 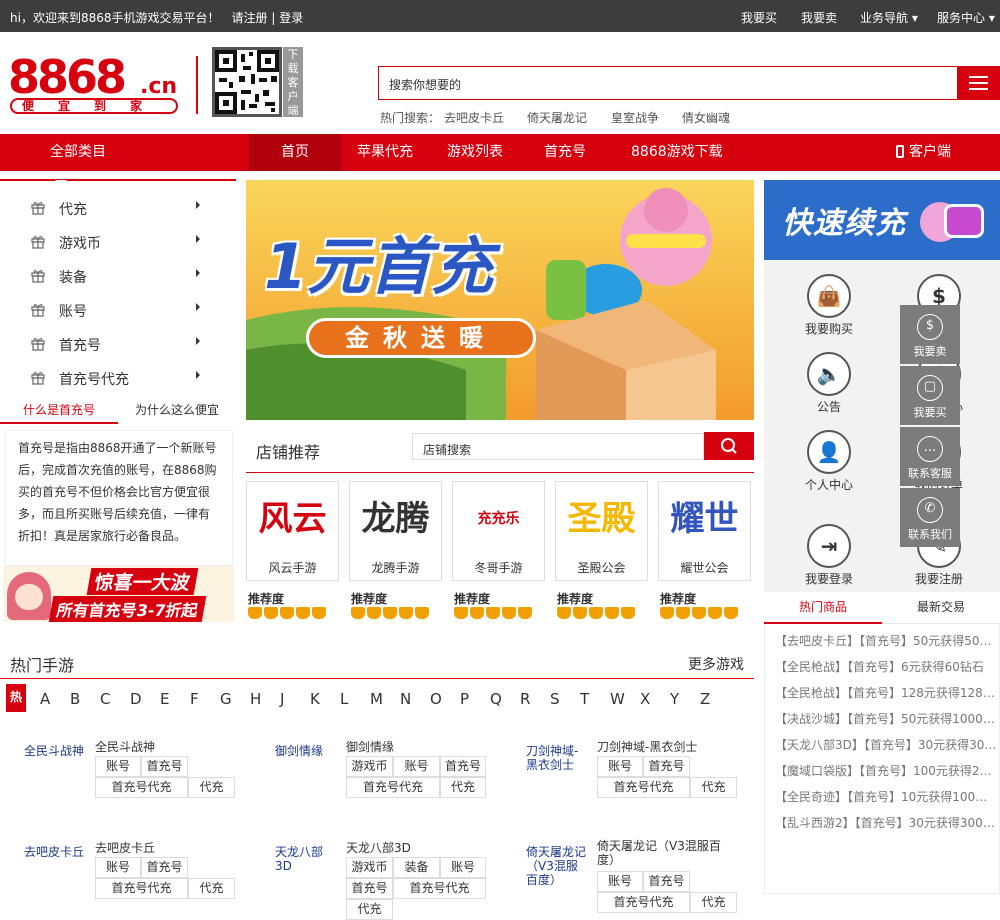 I want to click on download-client-label: 下载客户端, so click(x=293, y=82).